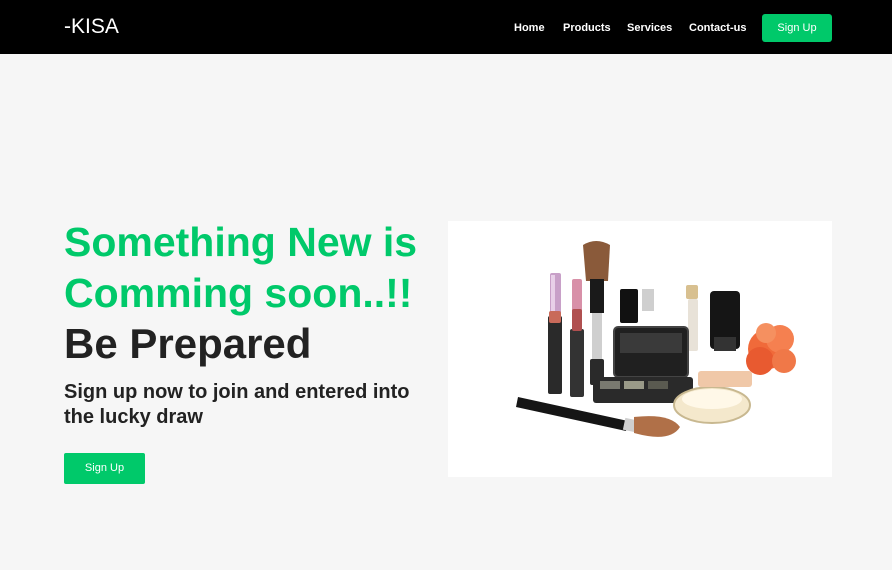 The image size is (892, 570). What do you see at coordinates (91, 27) in the screenshot?
I see `brand-logo: -KISA` at bounding box center [91, 27].